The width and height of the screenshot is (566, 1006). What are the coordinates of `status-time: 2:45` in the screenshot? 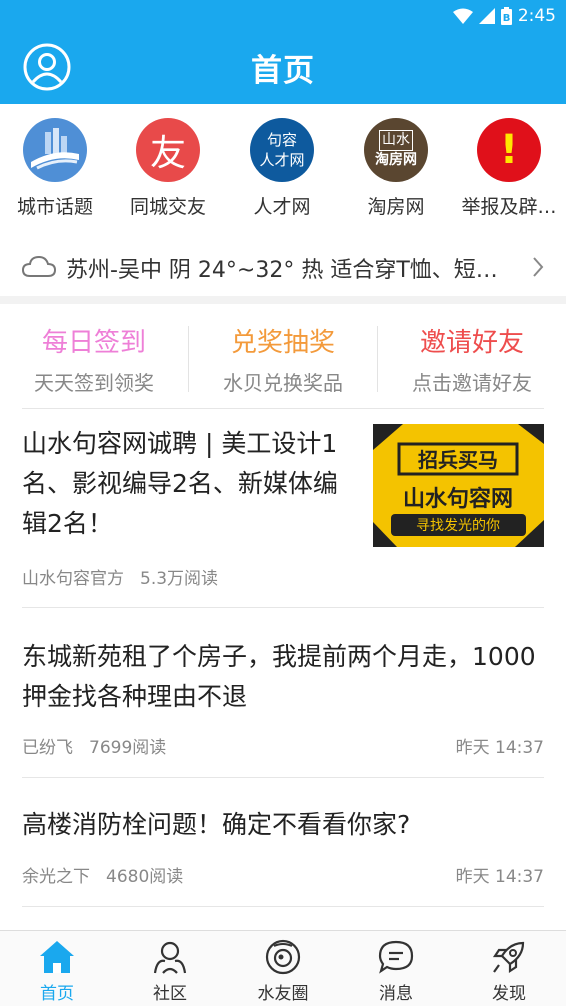 It's located at (536, 16).